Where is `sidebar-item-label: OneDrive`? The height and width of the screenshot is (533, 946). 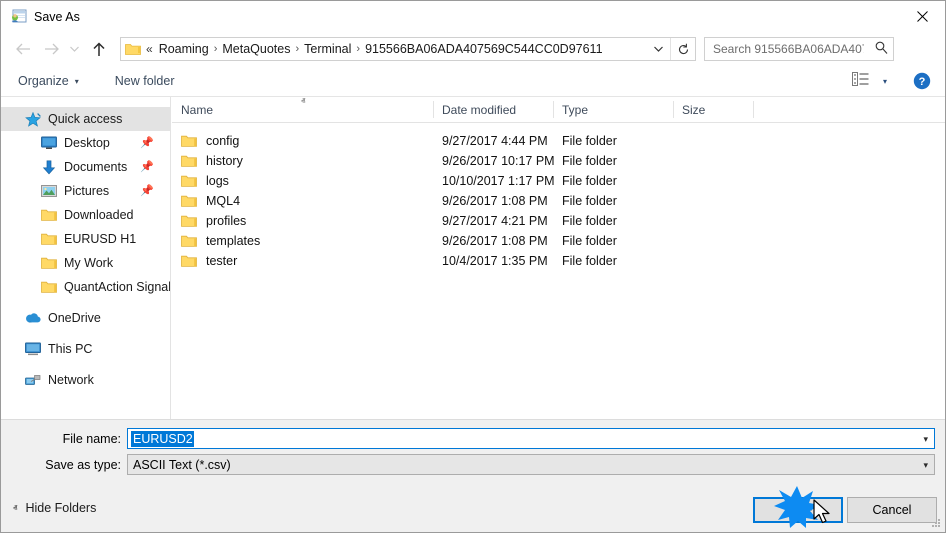
sidebar-item-label: OneDrive is located at coordinates (74, 318).